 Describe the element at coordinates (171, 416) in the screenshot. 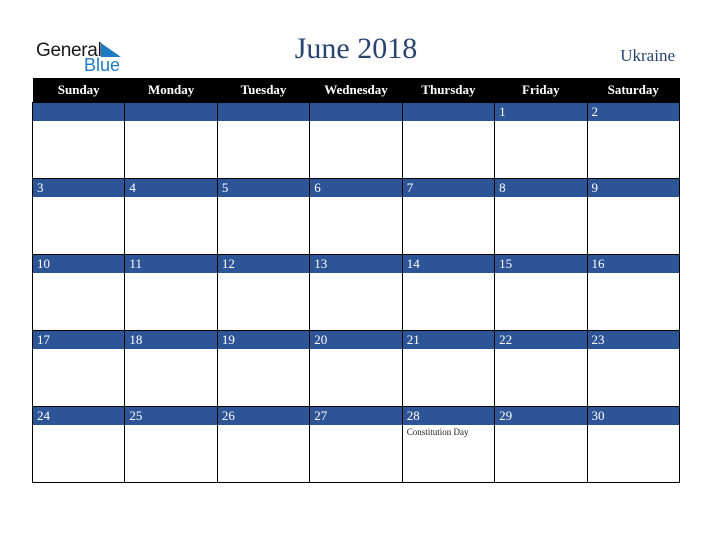

I see `day-number: 25` at that location.